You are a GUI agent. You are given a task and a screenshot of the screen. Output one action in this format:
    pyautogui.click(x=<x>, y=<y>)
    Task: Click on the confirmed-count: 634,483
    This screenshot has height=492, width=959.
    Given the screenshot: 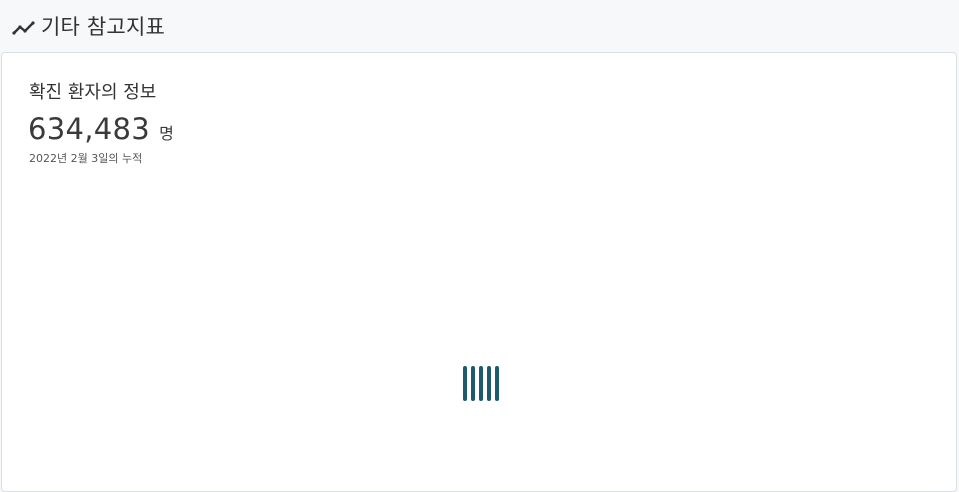 What is the action you would take?
    pyautogui.click(x=89, y=129)
    